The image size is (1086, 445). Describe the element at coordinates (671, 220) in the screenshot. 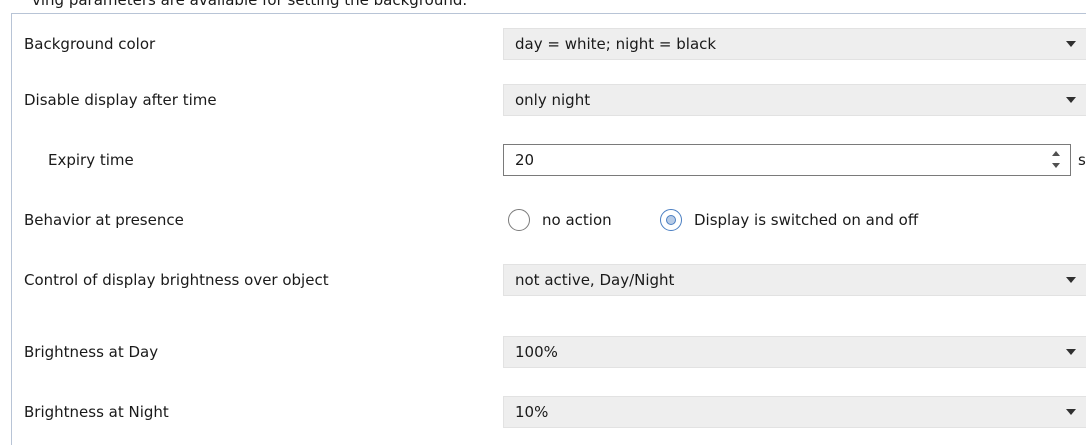

I see `radio-circle-checked` at that location.